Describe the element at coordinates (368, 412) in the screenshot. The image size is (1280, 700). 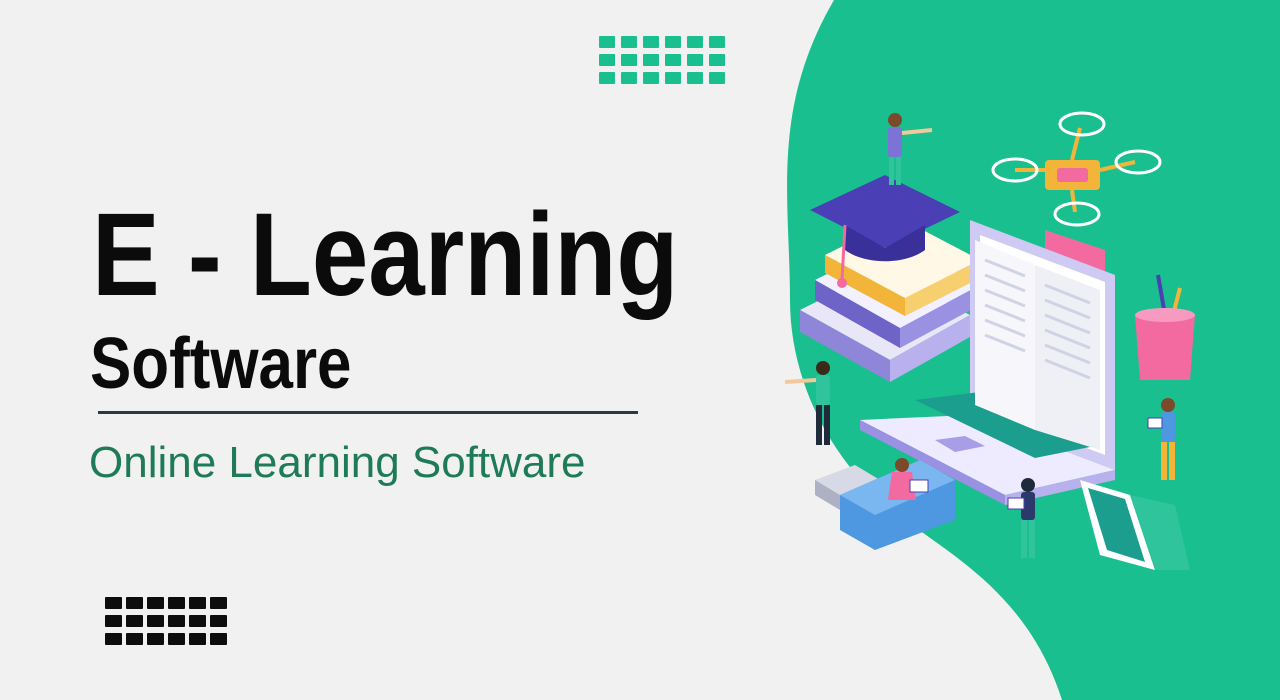
I see `divider-line` at that location.